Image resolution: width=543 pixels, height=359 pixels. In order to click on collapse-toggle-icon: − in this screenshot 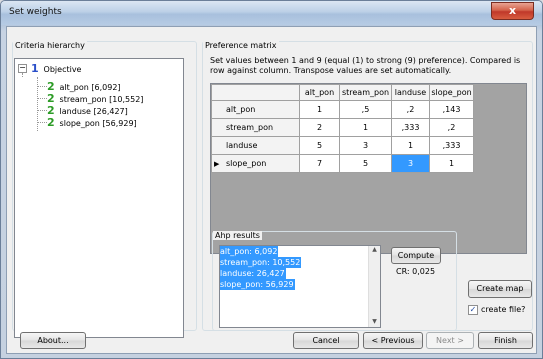, I will do `click(22, 68)`.